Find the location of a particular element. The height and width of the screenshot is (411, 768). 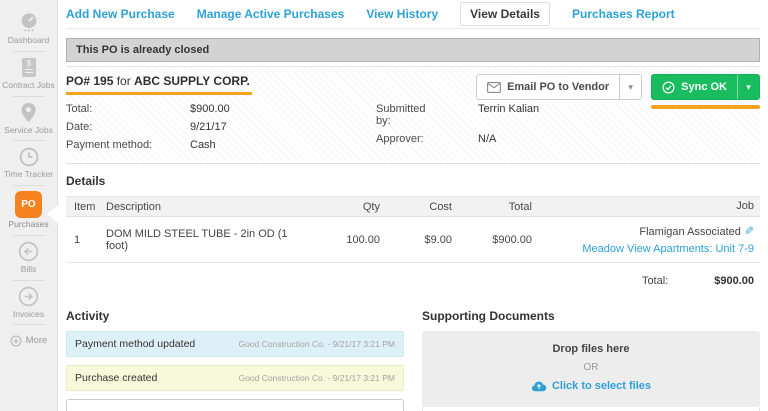

vendor-name: ABC SUPPLY CORP. is located at coordinates (192, 81).